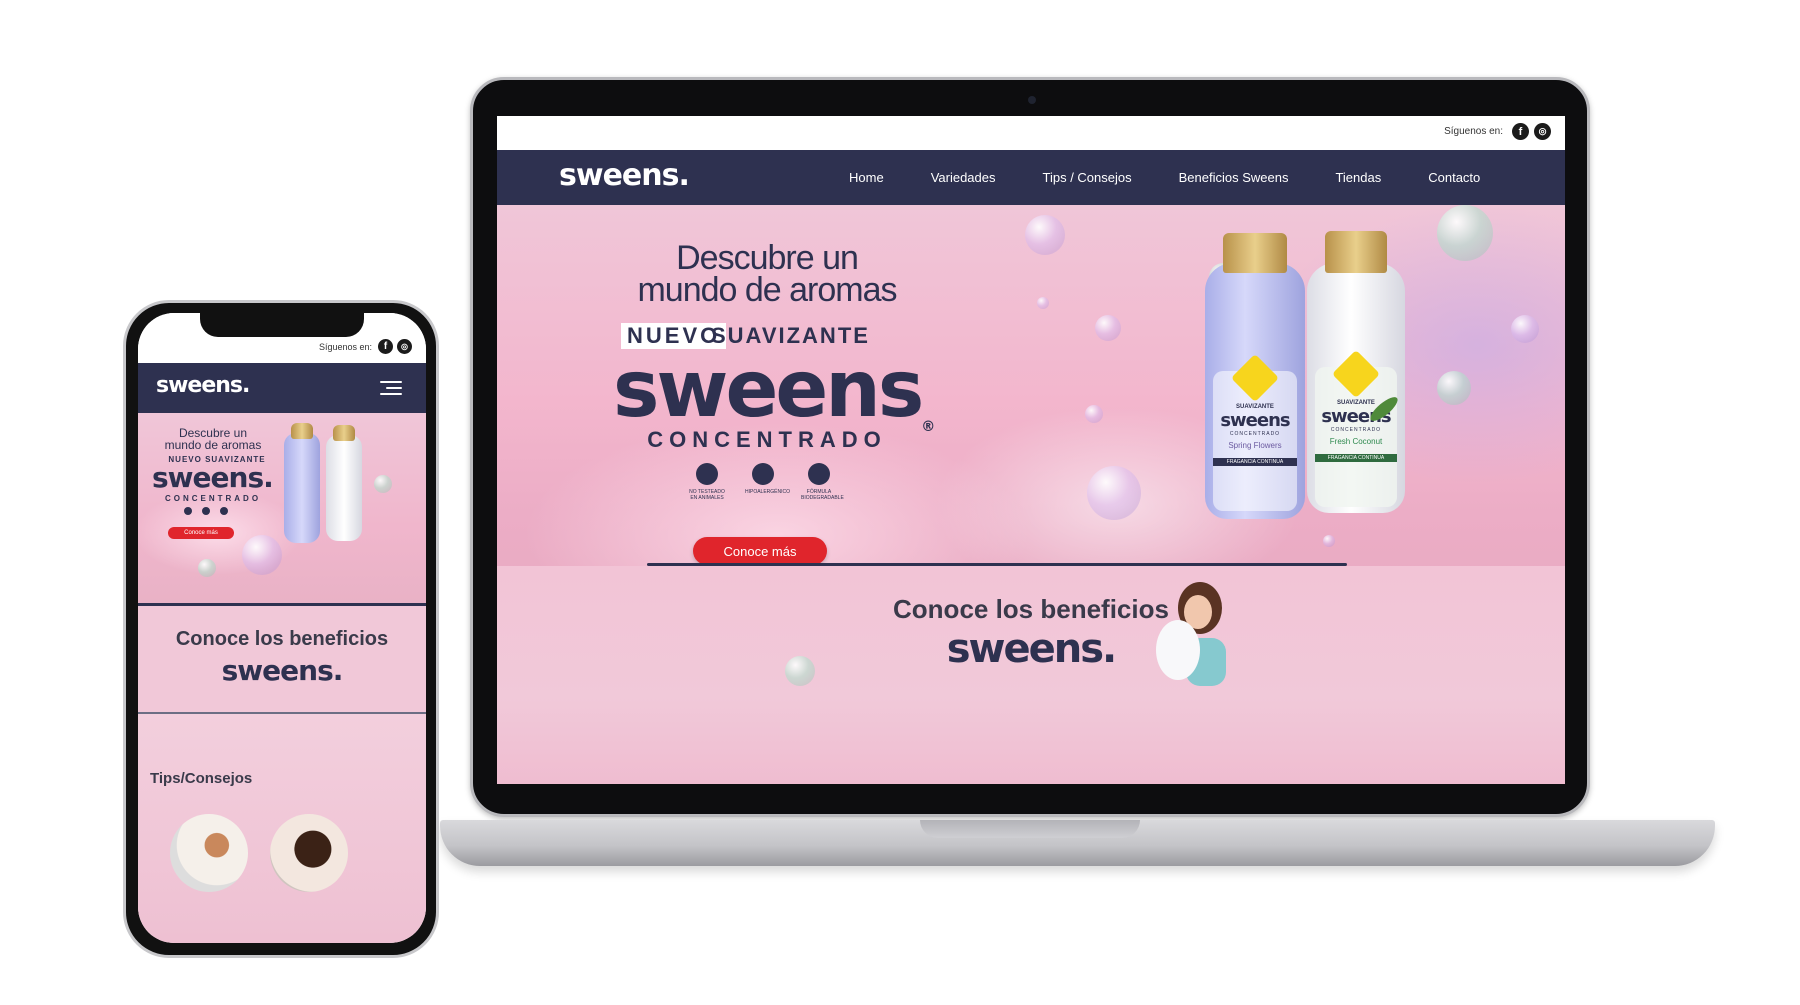  Describe the element at coordinates (213, 445) in the screenshot. I see `mobile-hero-headline-line2: mundo de aromas` at that location.